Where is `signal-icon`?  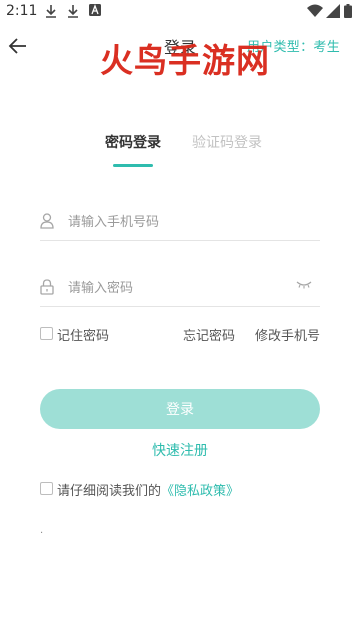
signal-icon is located at coordinates (333, 11).